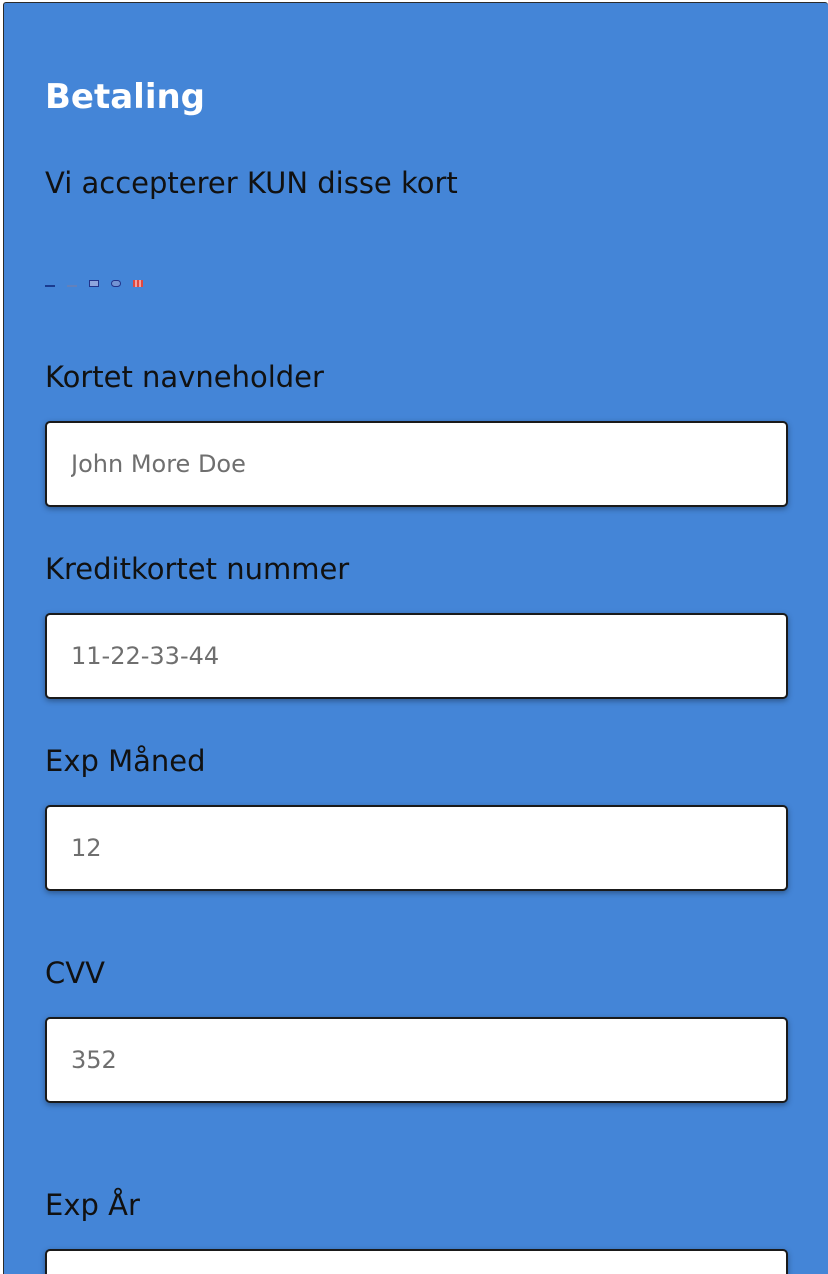  Describe the element at coordinates (251, 183) in the screenshot. I see `accepted-cards-text: Vi accepterer KUN disse kort` at that location.